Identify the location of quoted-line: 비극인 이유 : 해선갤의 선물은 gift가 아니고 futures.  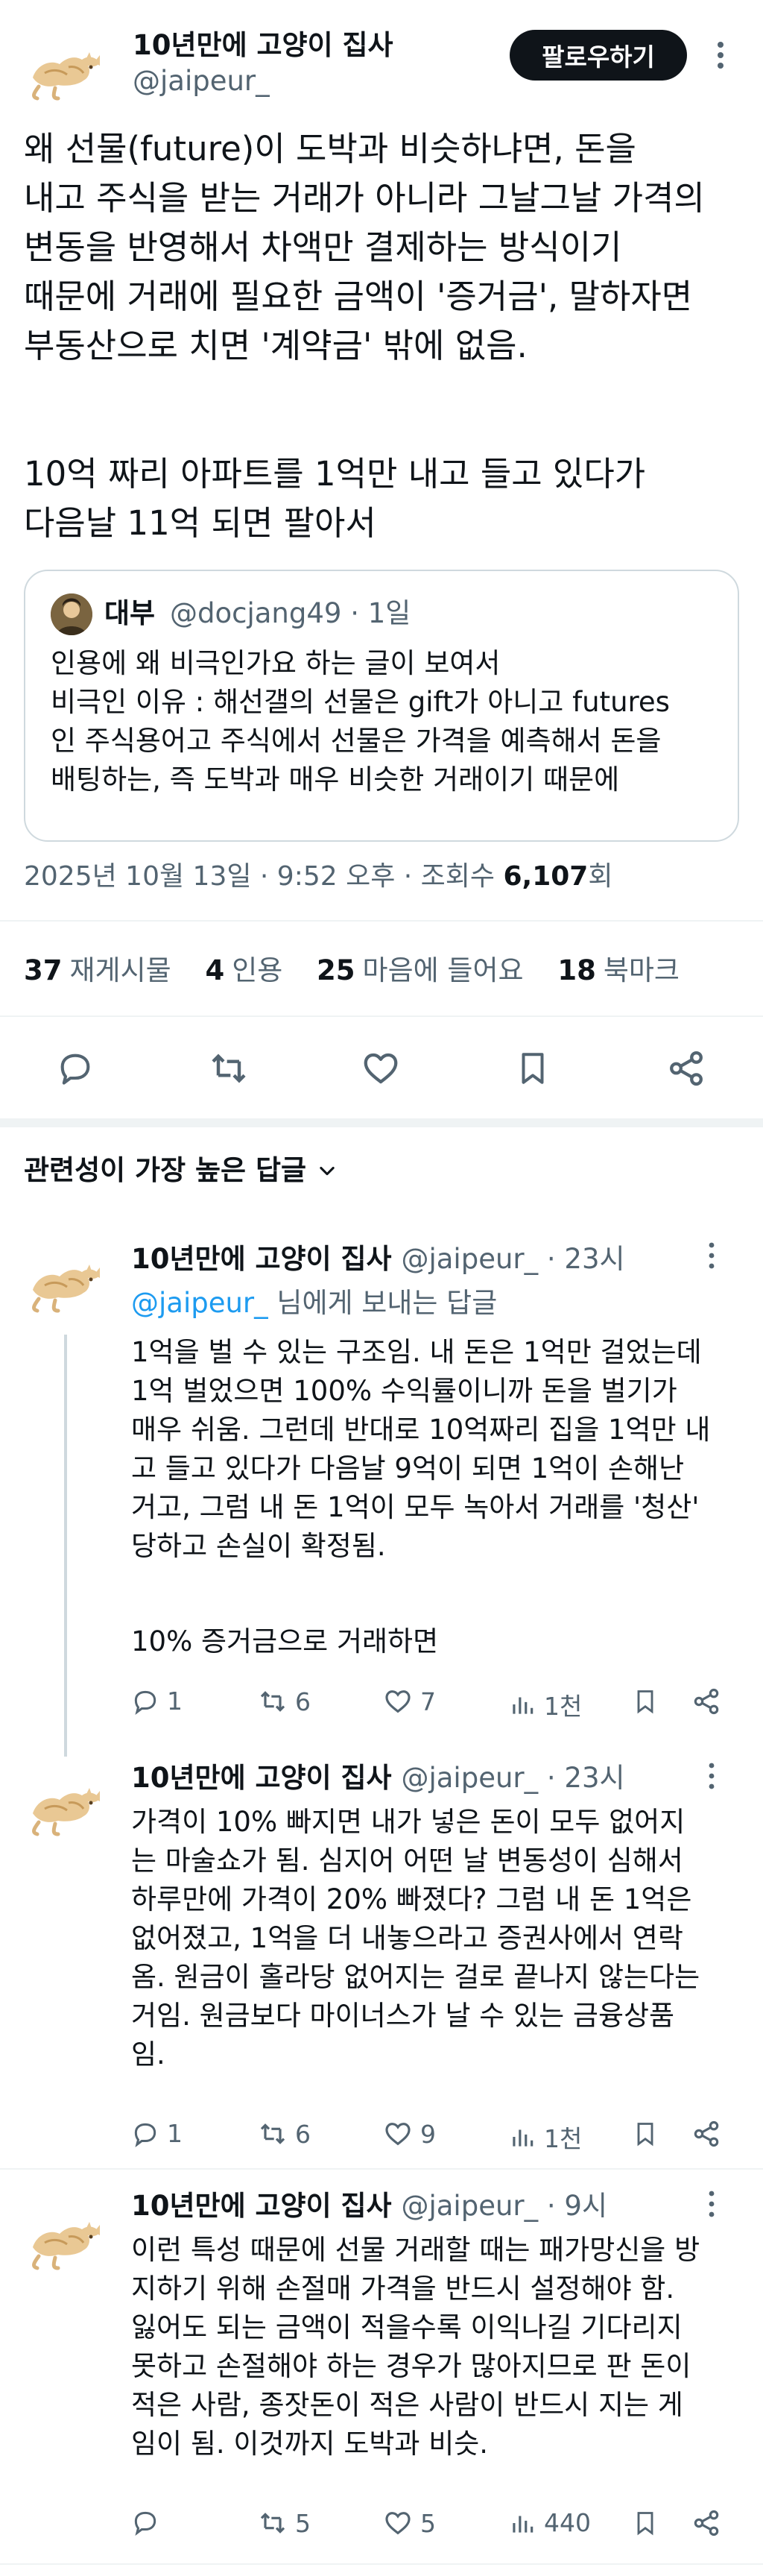
(360, 702).